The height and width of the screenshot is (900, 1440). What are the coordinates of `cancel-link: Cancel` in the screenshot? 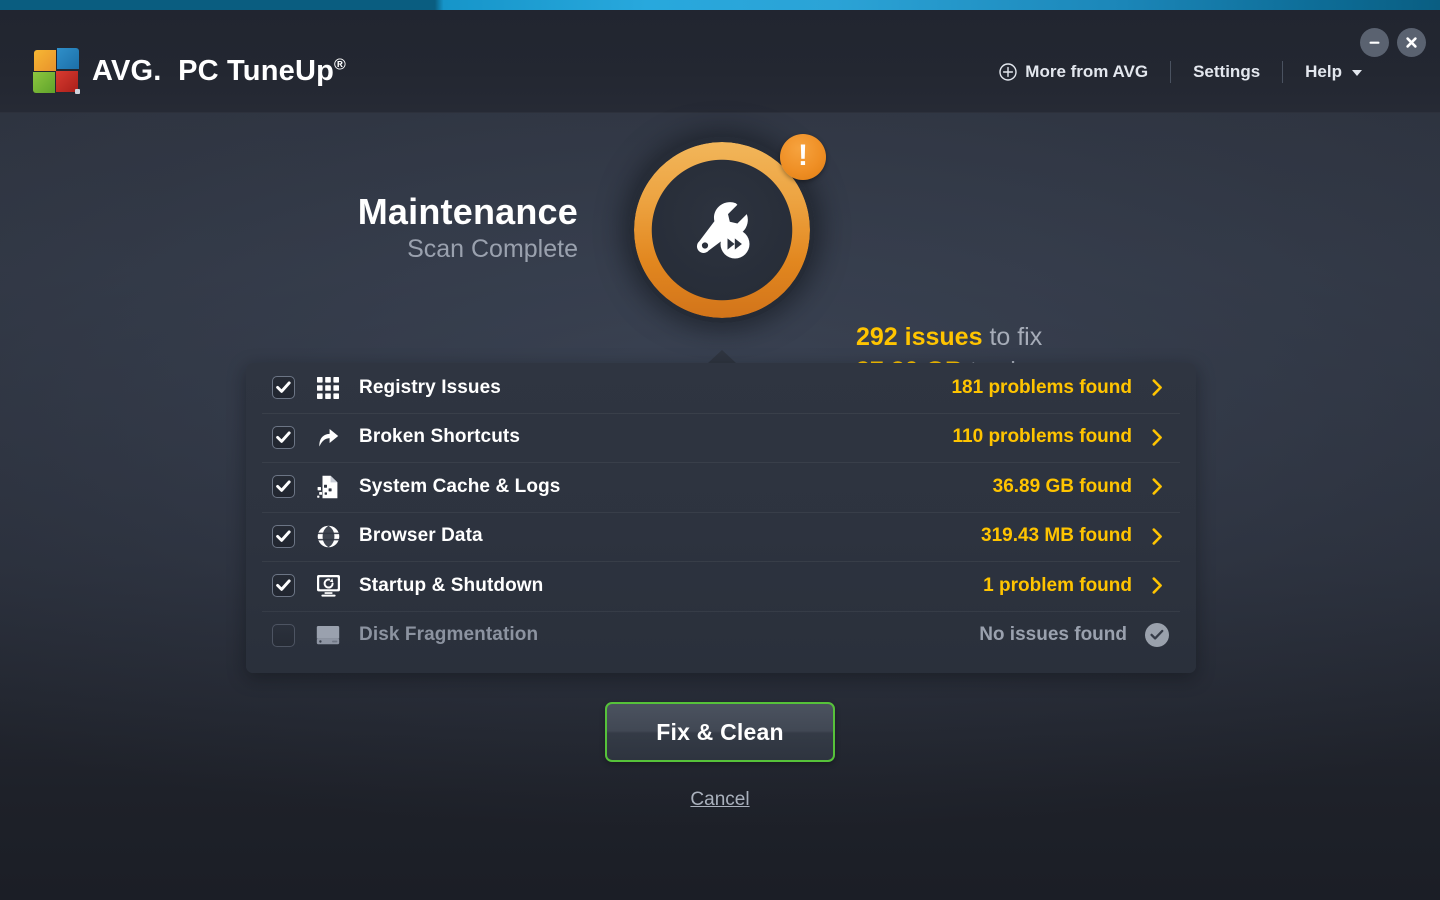 It's located at (719, 800).